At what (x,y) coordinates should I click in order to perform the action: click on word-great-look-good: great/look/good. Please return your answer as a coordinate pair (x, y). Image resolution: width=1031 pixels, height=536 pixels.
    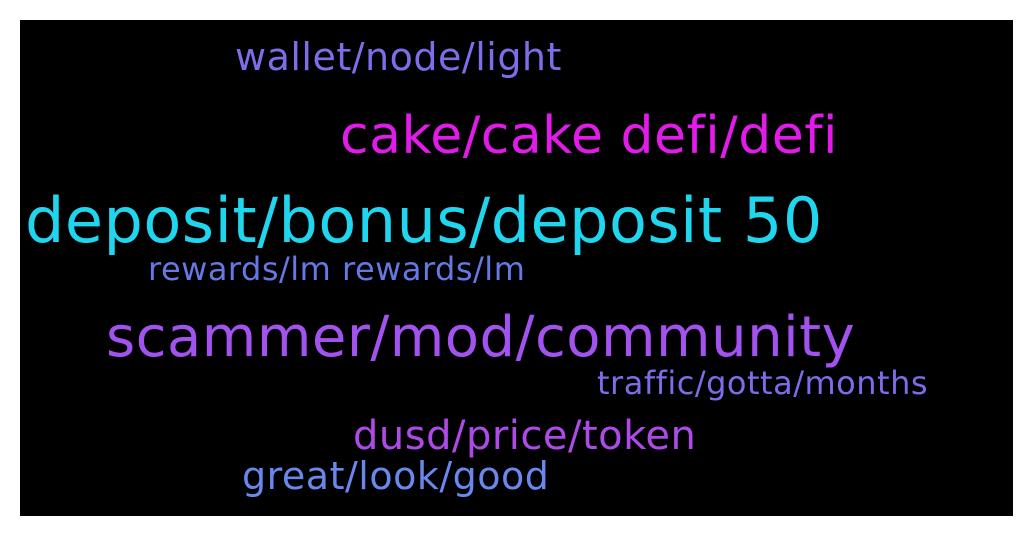
    Looking at the image, I should click on (396, 476).